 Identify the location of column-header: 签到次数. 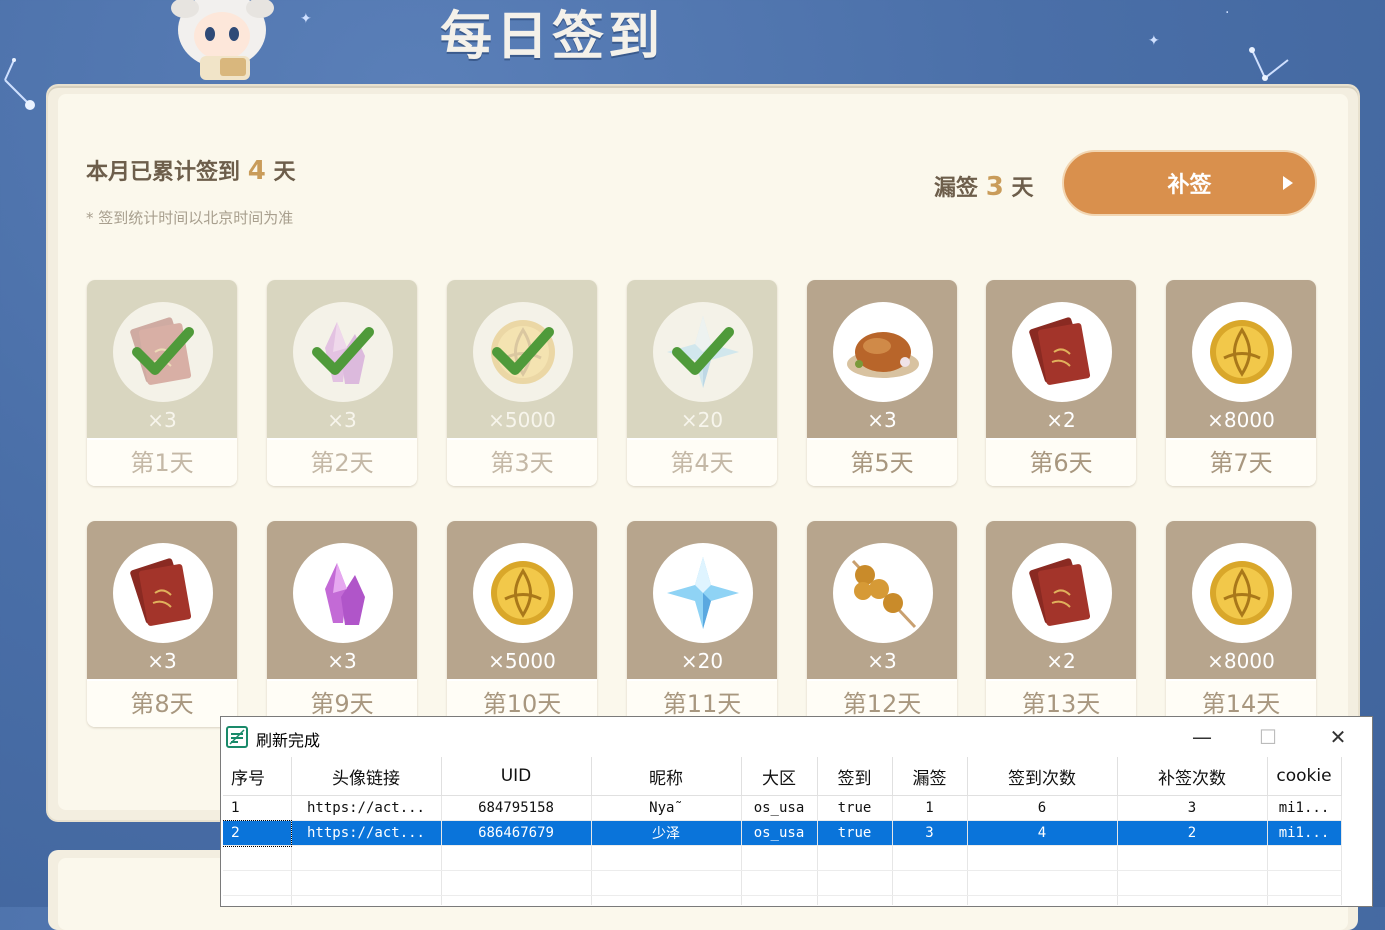
(1042, 776).